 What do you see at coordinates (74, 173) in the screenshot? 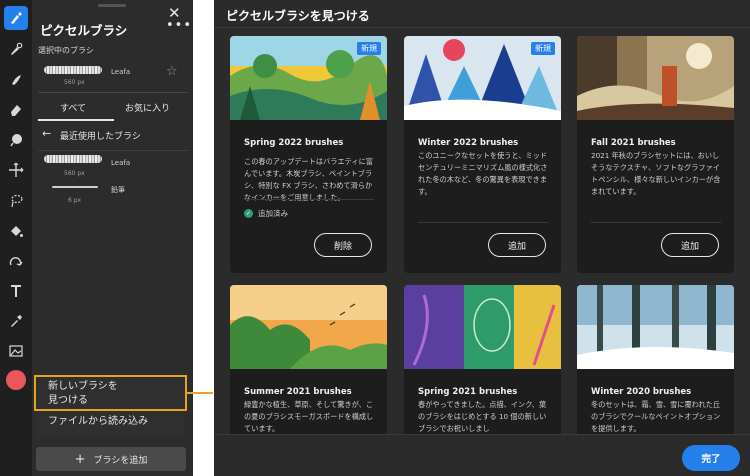
I see `brush-size: 560 px` at bounding box center [74, 173].